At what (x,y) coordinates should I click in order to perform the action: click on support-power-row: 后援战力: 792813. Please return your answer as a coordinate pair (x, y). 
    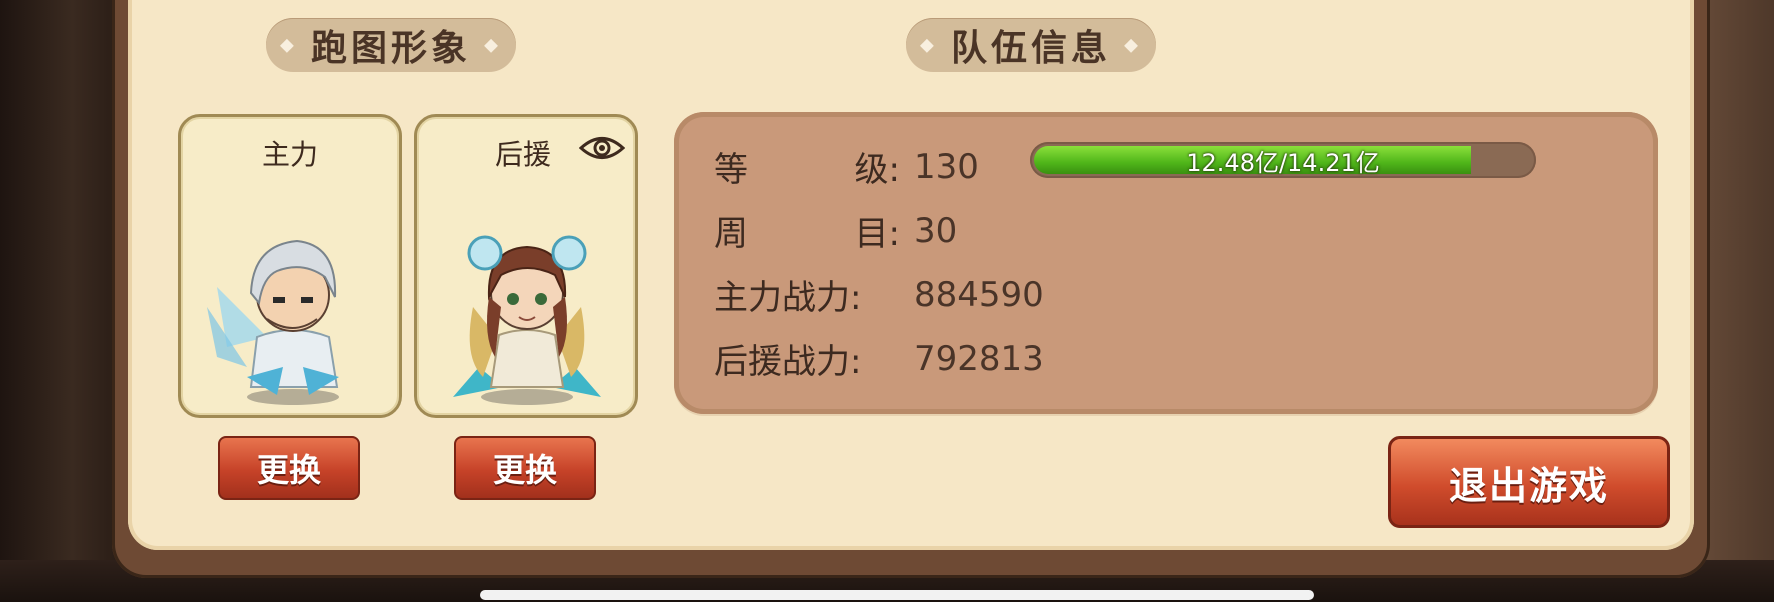
    Looking at the image, I should click on (879, 358).